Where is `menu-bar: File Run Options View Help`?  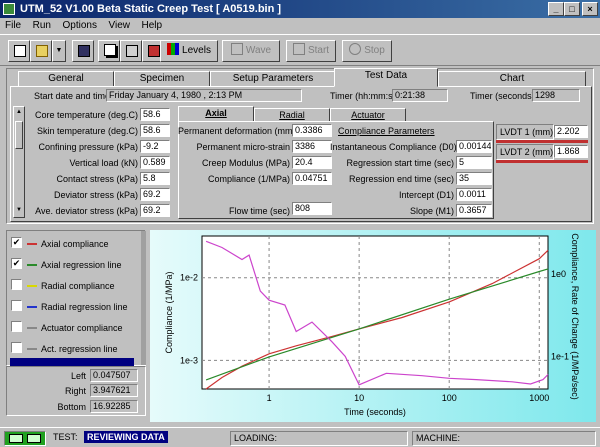 menu-bar: File Run Options View Help is located at coordinates (300, 26).